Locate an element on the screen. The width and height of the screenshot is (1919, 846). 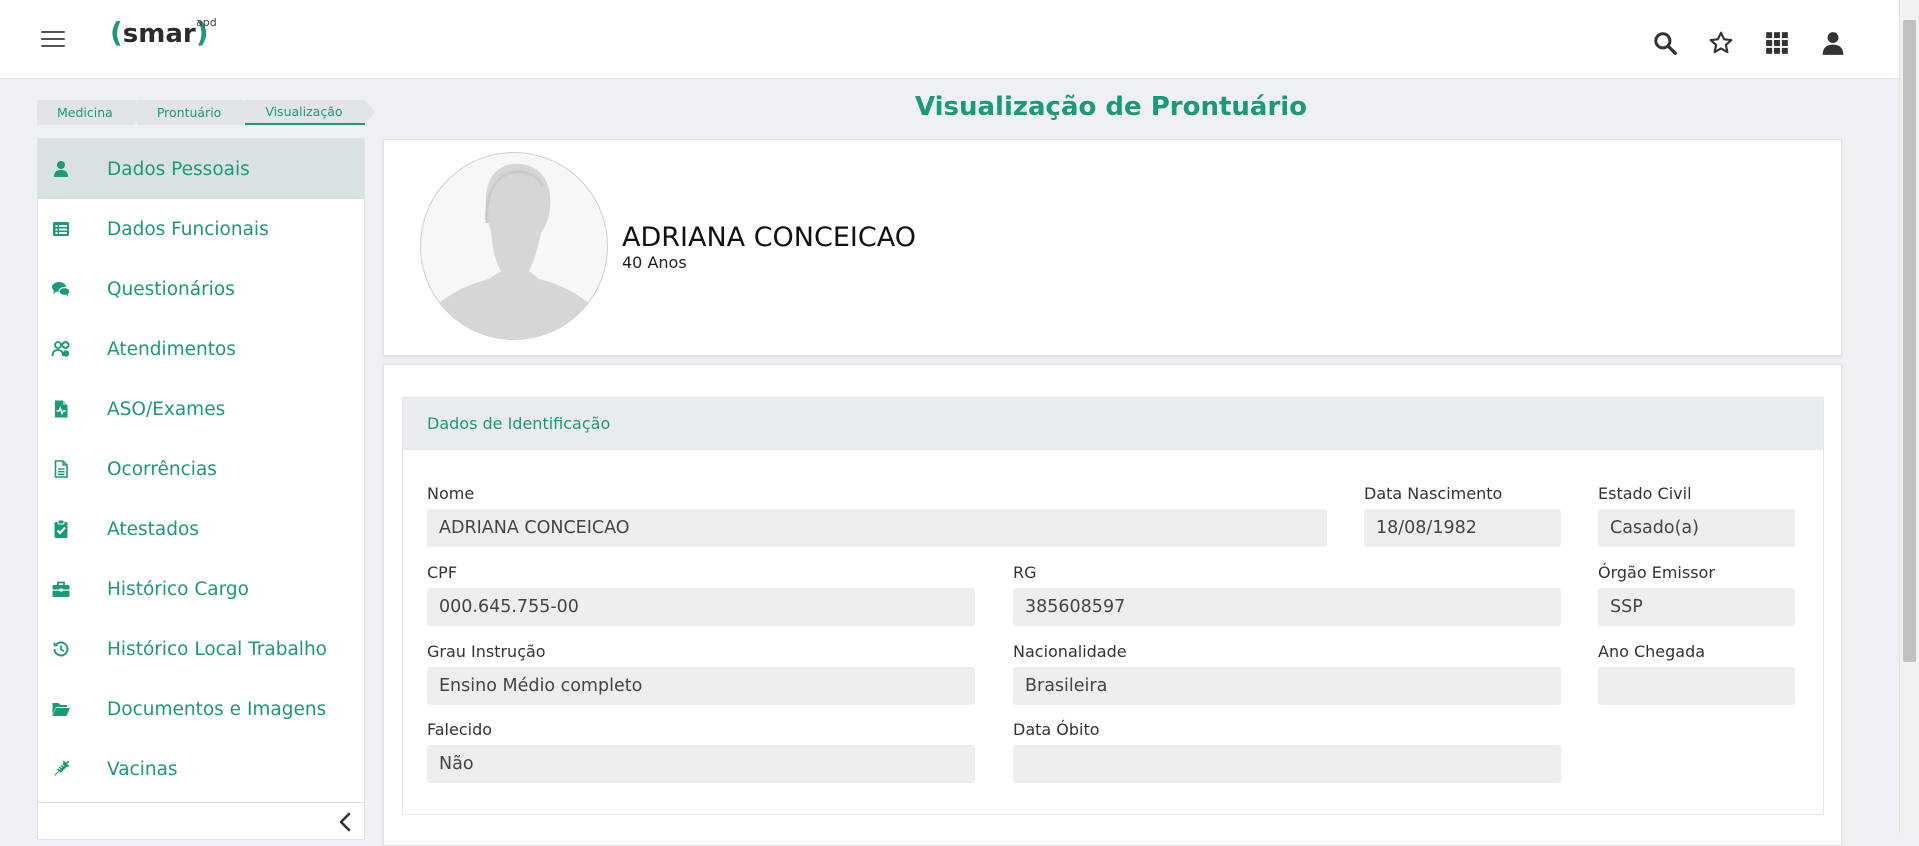
sidebar-item-historico-cargo: Histórico Cargo is located at coordinates (201, 589).